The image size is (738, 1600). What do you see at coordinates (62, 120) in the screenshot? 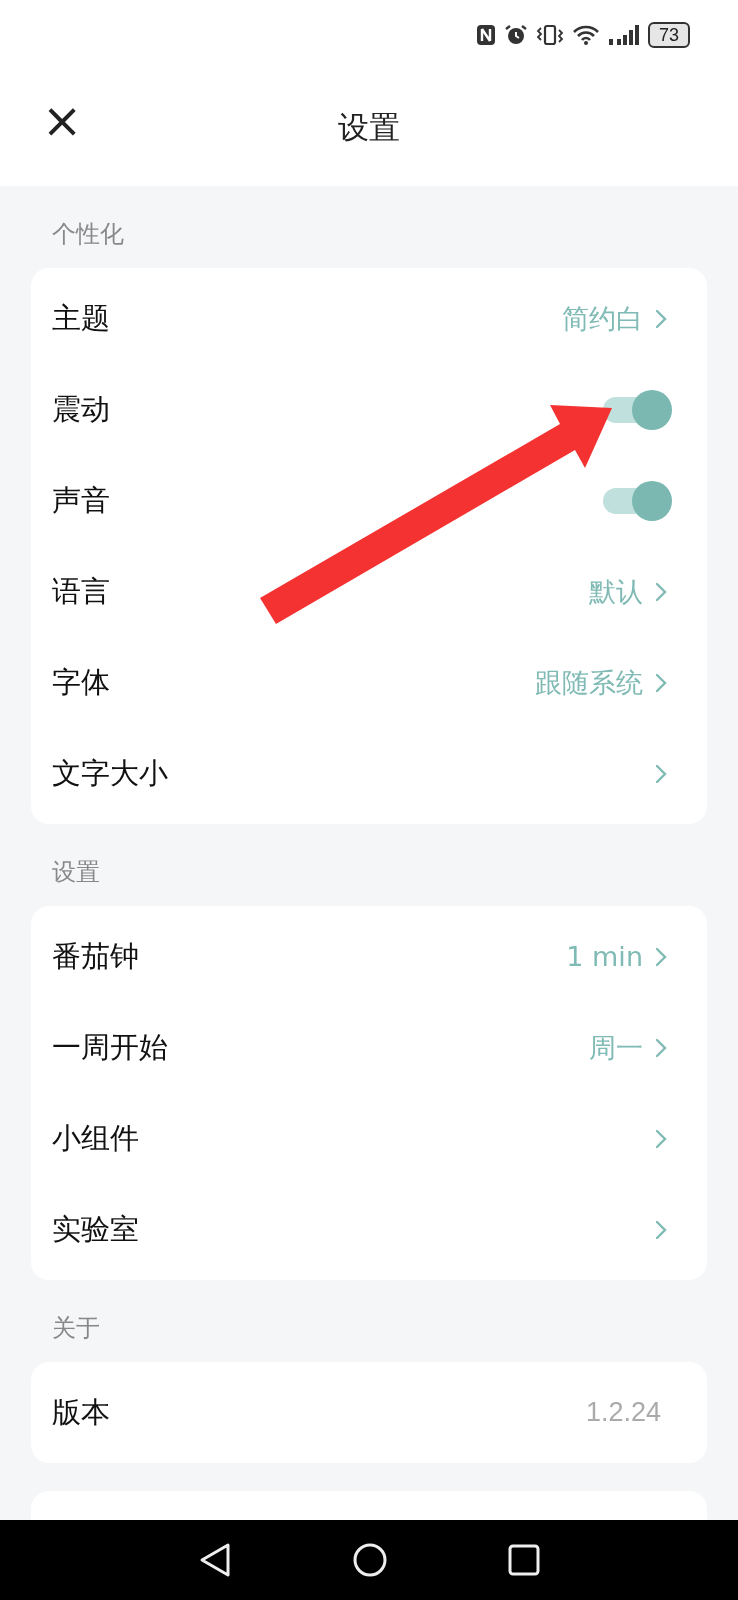
I see `close-button: ×` at bounding box center [62, 120].